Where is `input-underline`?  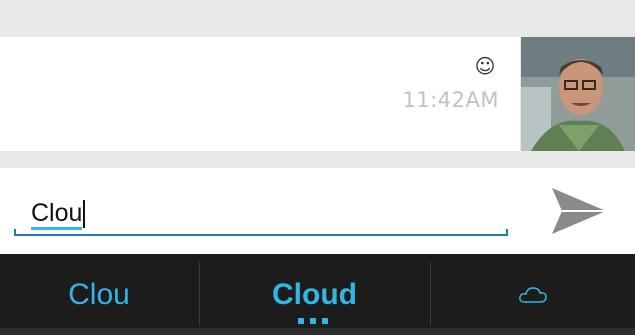
input-underline is located at coordinates (261, 235).